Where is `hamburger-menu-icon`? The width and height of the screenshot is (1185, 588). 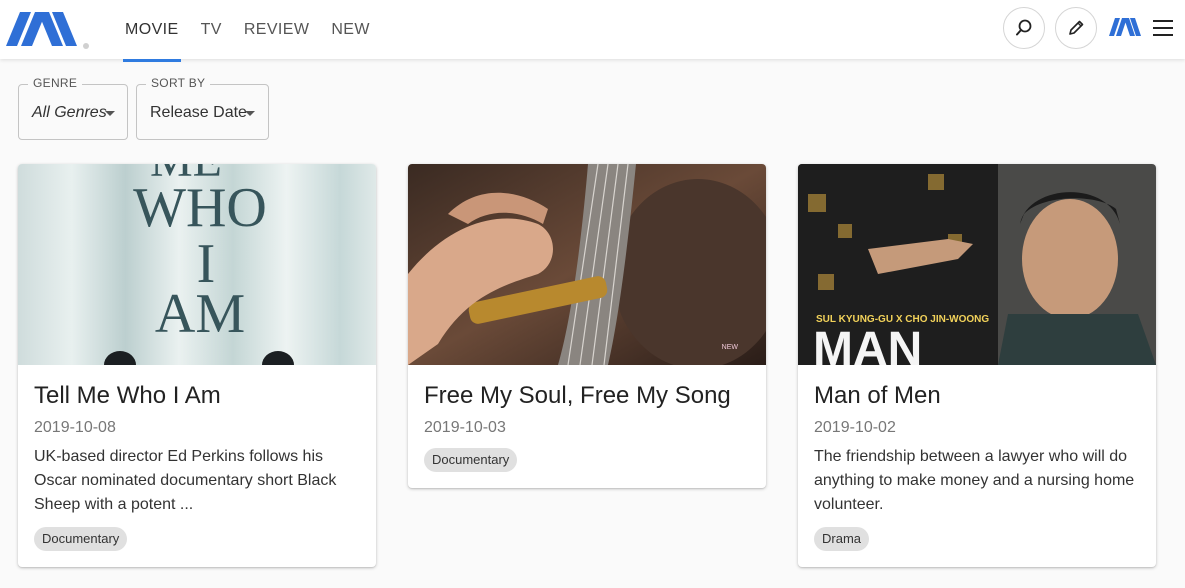
hamburger-menu-icon is located at coordinates (1163, 28).